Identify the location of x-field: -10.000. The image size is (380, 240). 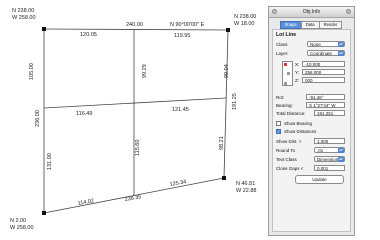
(323, 64).